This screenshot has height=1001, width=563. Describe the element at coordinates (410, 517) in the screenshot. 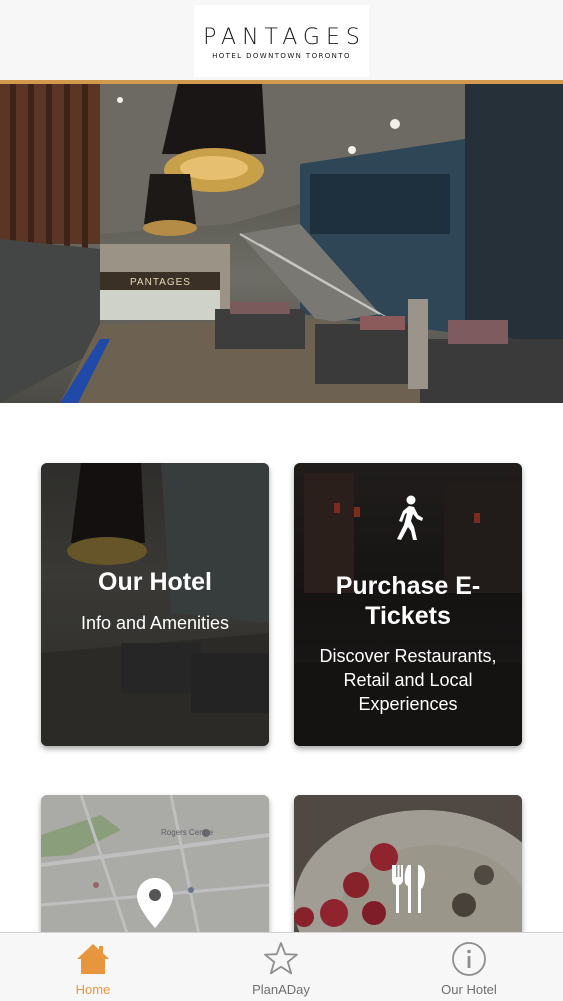

I see `walking-person-icon` at that location.